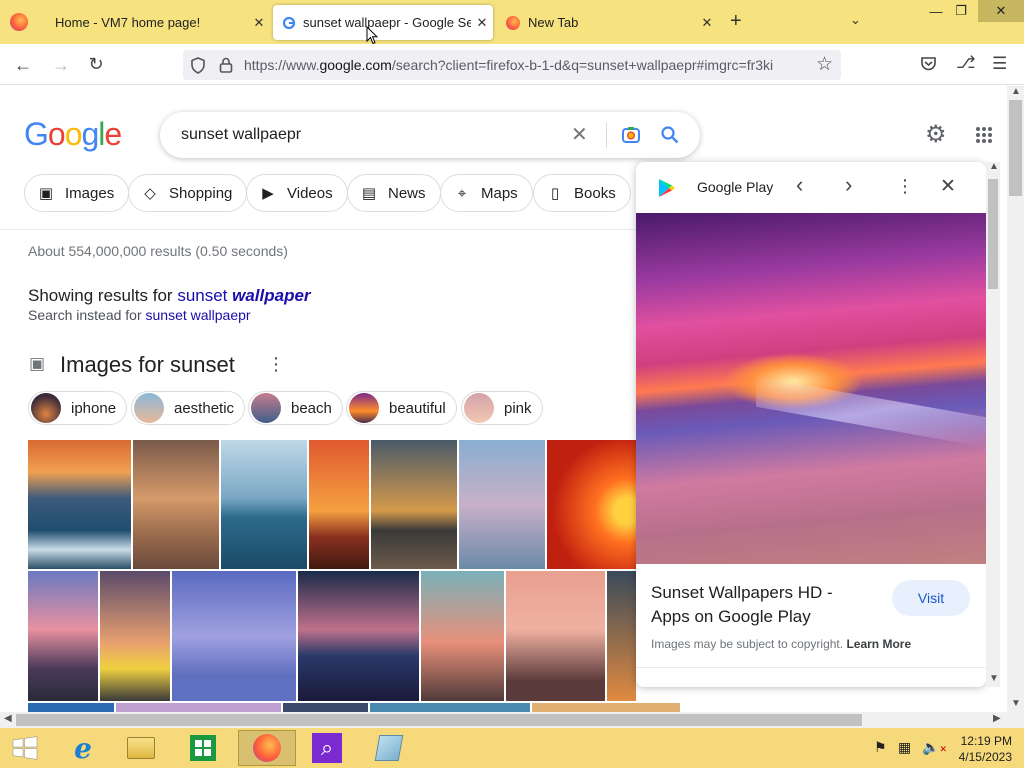 The image size is (1024, 768). What do you see at coordinates (878, 644) in the screenshot?
I see `learn-more-link: Learn More` at bounding box center [878, 644].